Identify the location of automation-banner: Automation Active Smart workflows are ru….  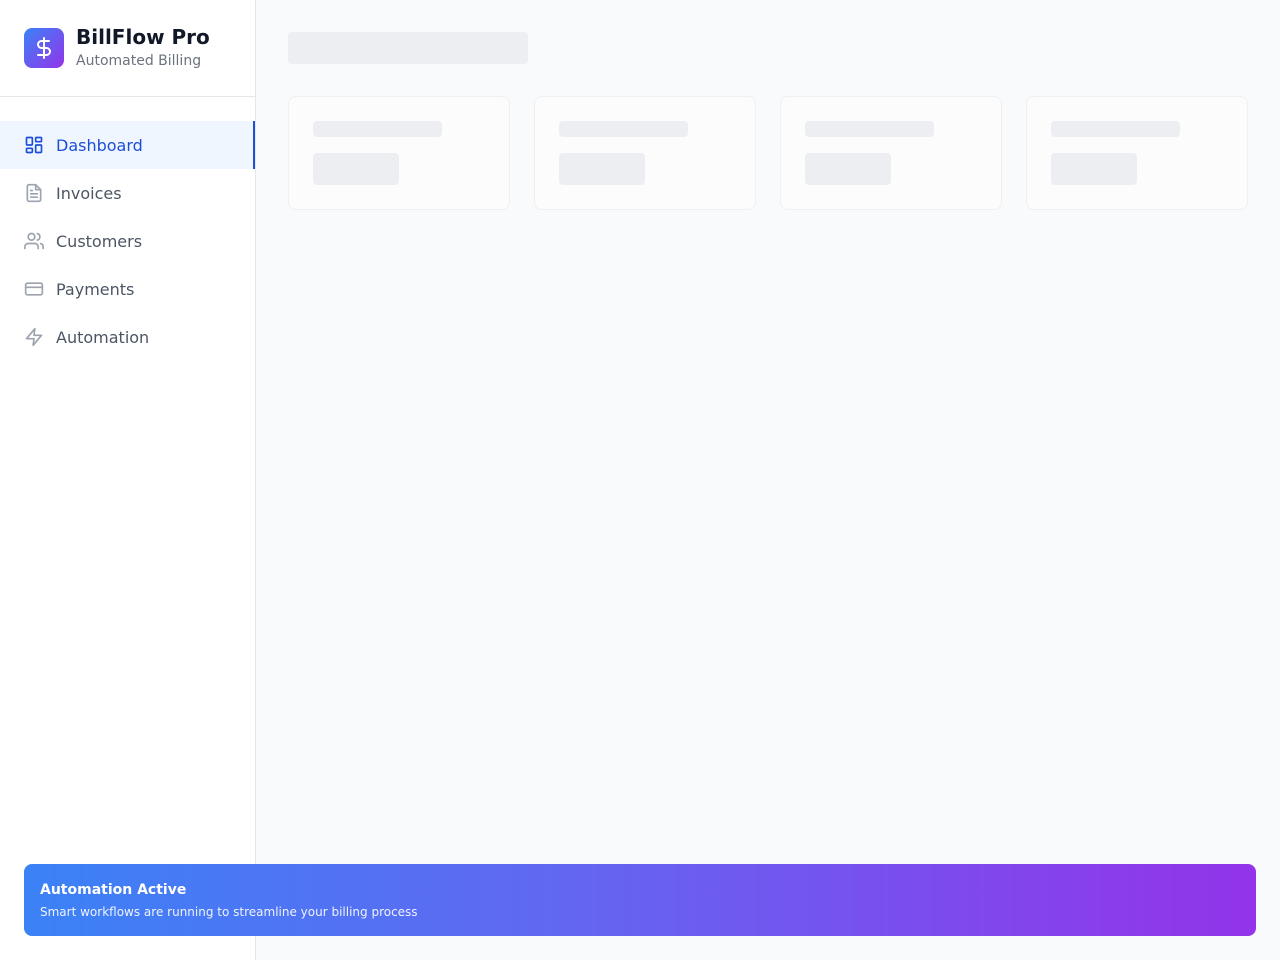
(640, 900).